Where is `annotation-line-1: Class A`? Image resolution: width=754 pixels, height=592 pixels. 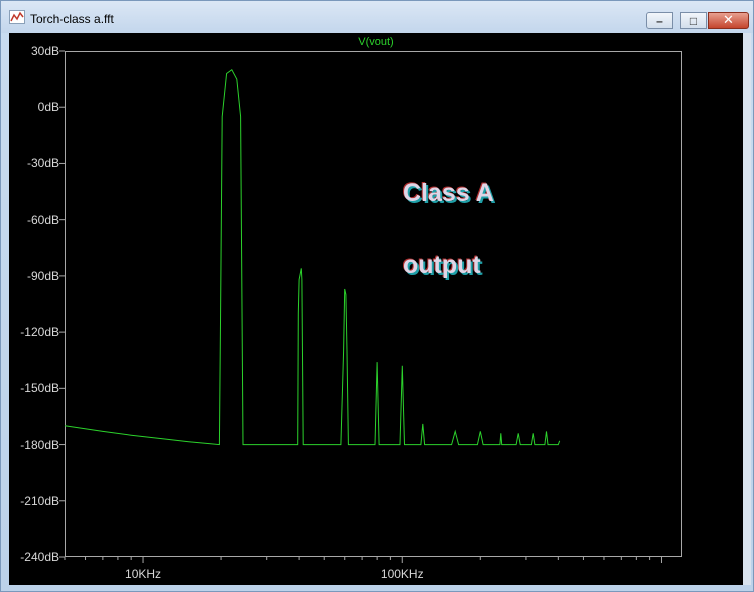
annotation-line-1: Class A is located at coordinates (448, 193).